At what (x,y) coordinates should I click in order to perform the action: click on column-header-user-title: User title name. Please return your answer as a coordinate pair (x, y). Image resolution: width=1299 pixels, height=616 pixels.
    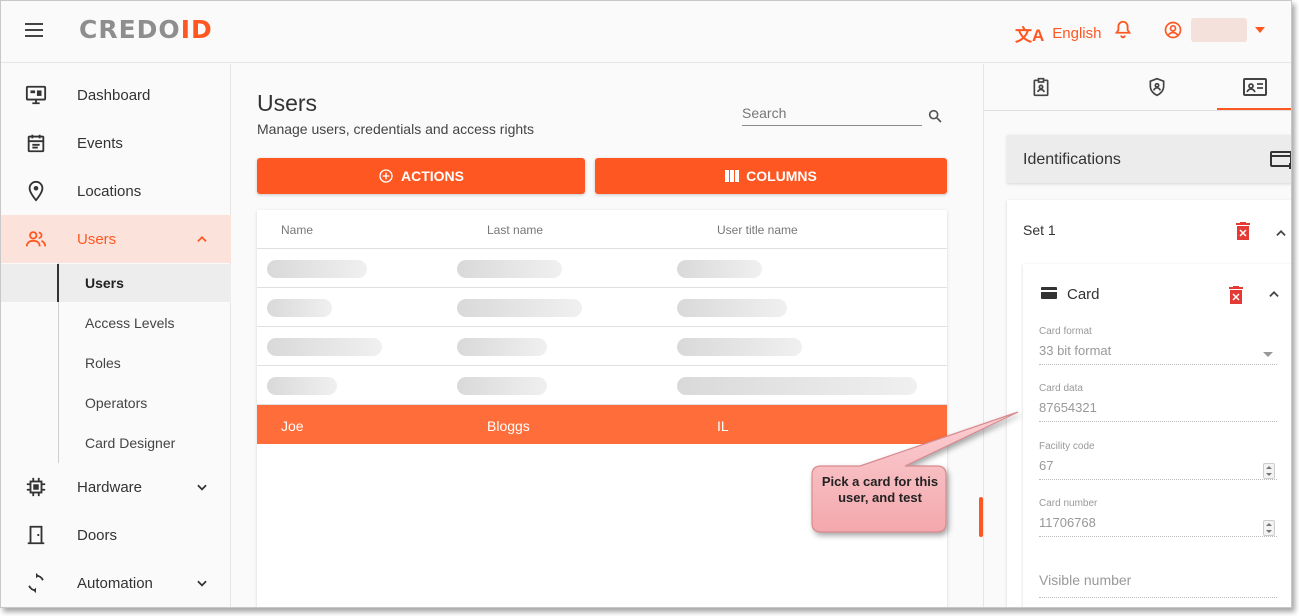
    Looking at the image, I should click on (757, 230).